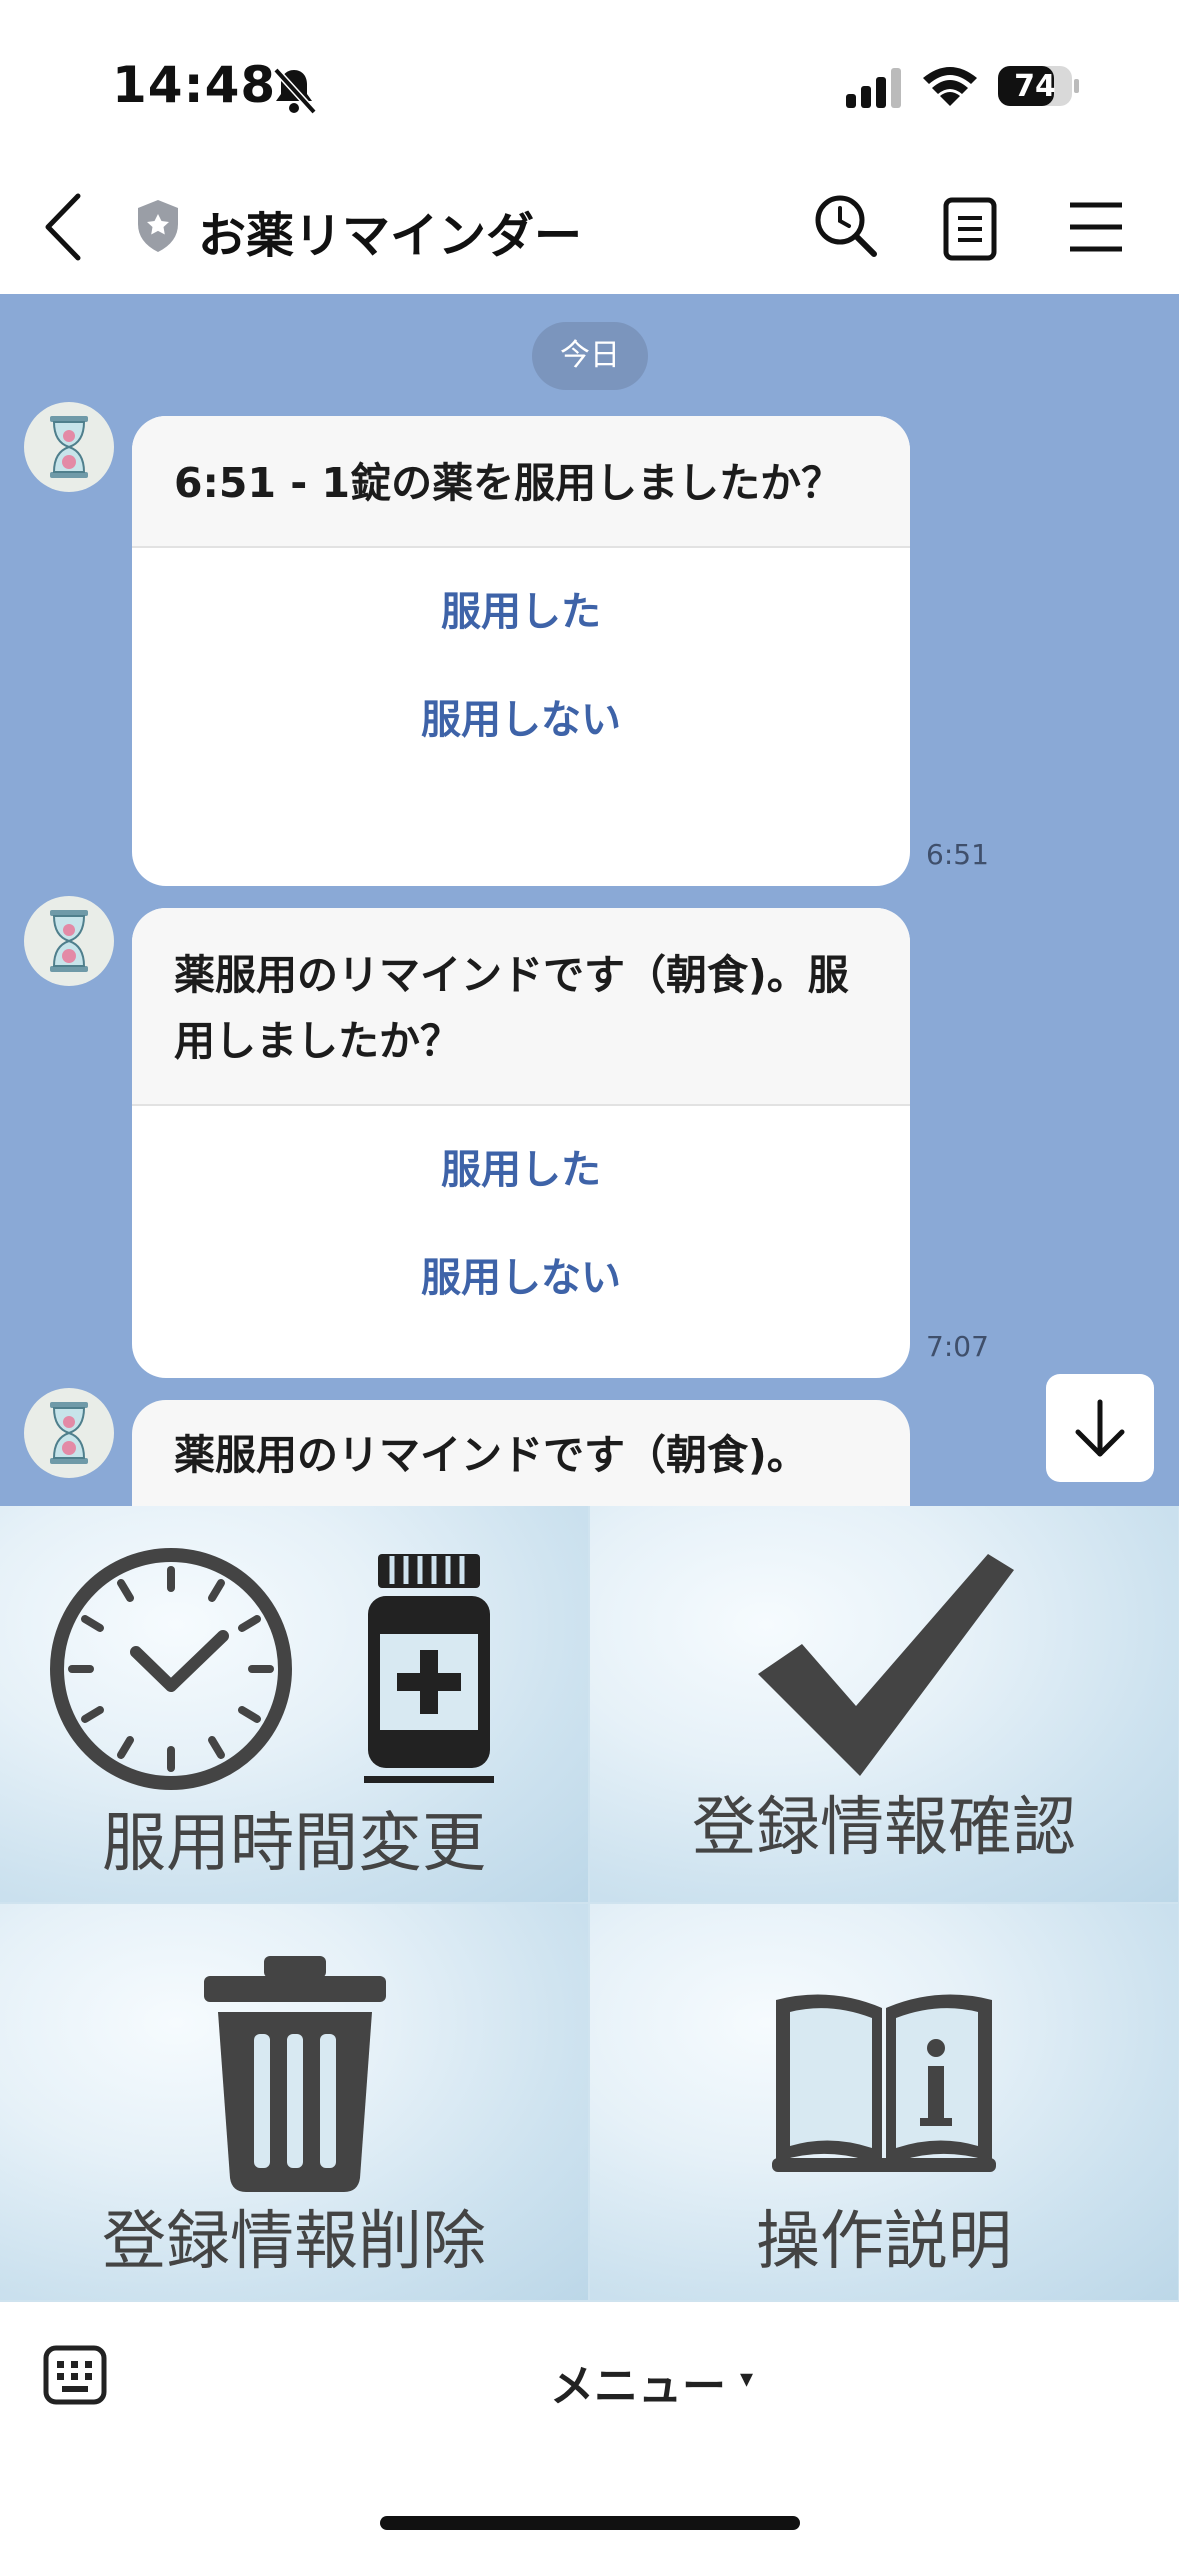 Image resolution: width=1179 pixels, height=2556 pixels. I want to click on battery-indicator: 74, so click(1039, 86).